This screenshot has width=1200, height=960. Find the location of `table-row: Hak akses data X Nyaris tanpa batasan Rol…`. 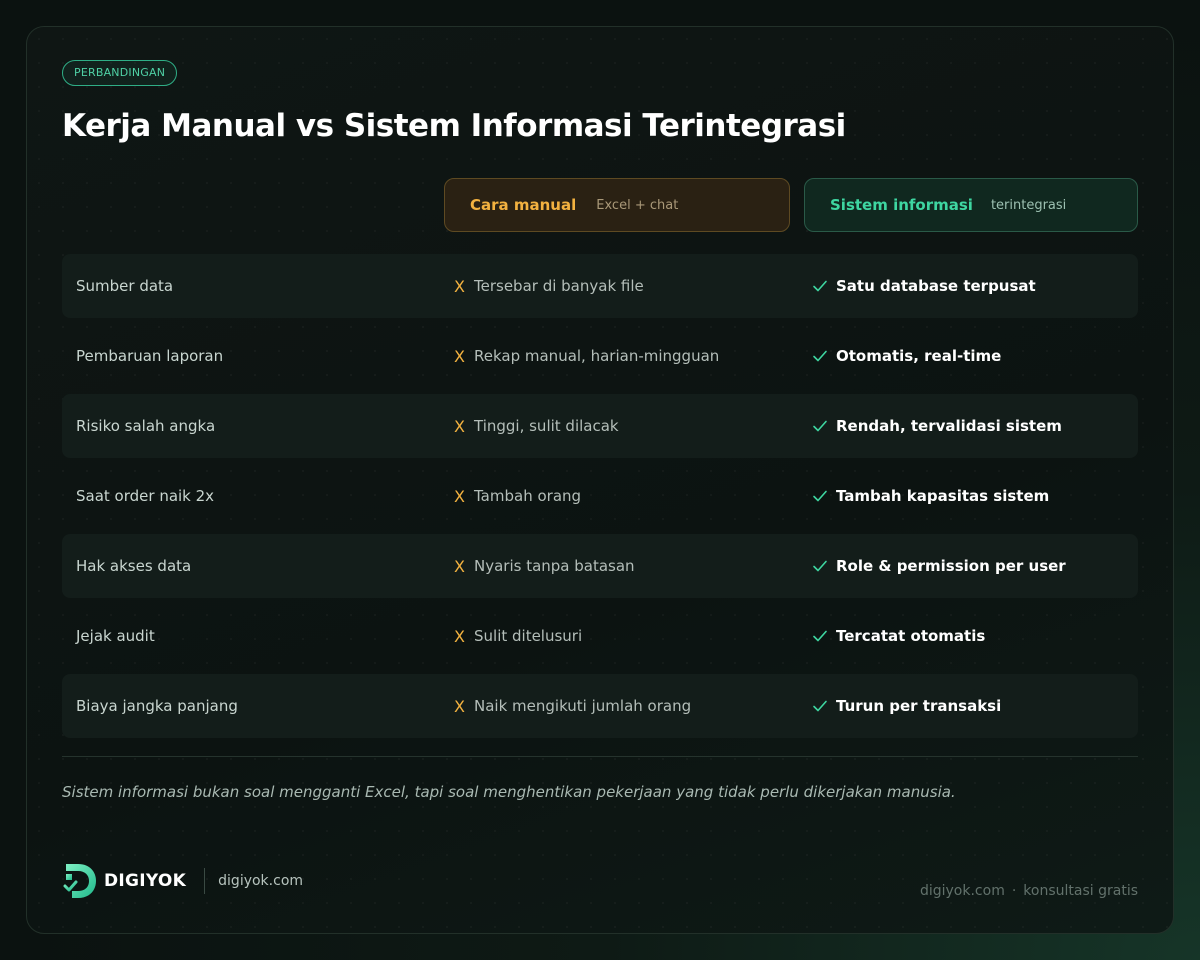

table-row: Hak akses data X Nyaris tanpa batasan Rol… is located at coordinates (600, 566).